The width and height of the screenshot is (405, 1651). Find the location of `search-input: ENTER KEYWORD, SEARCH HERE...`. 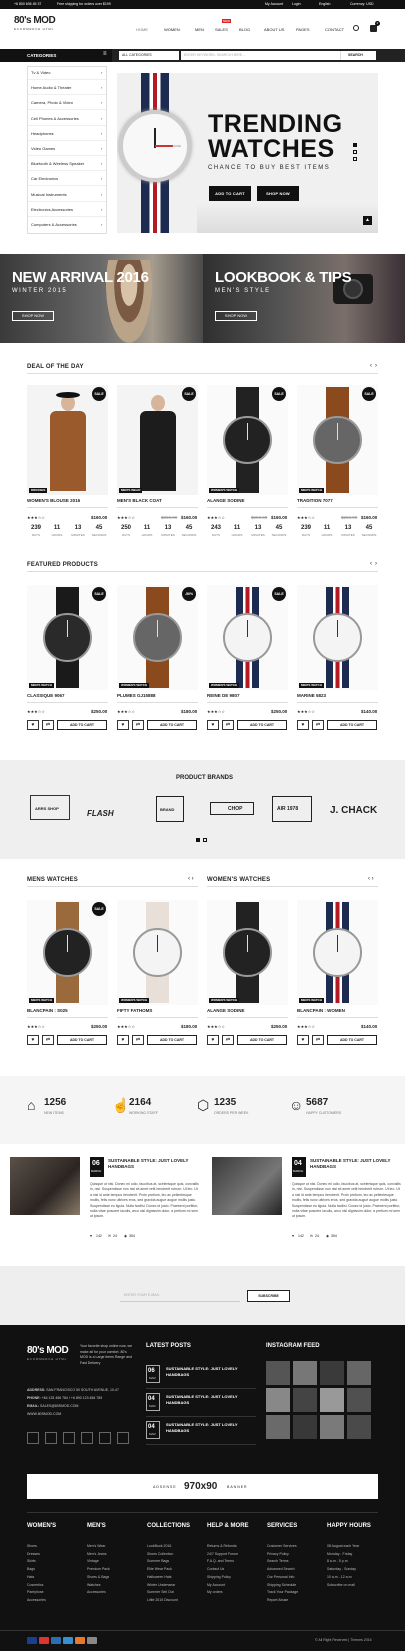

search-input: ENTER KEYWORD, SEARCH HERE... is located at coordinates (260, 55).